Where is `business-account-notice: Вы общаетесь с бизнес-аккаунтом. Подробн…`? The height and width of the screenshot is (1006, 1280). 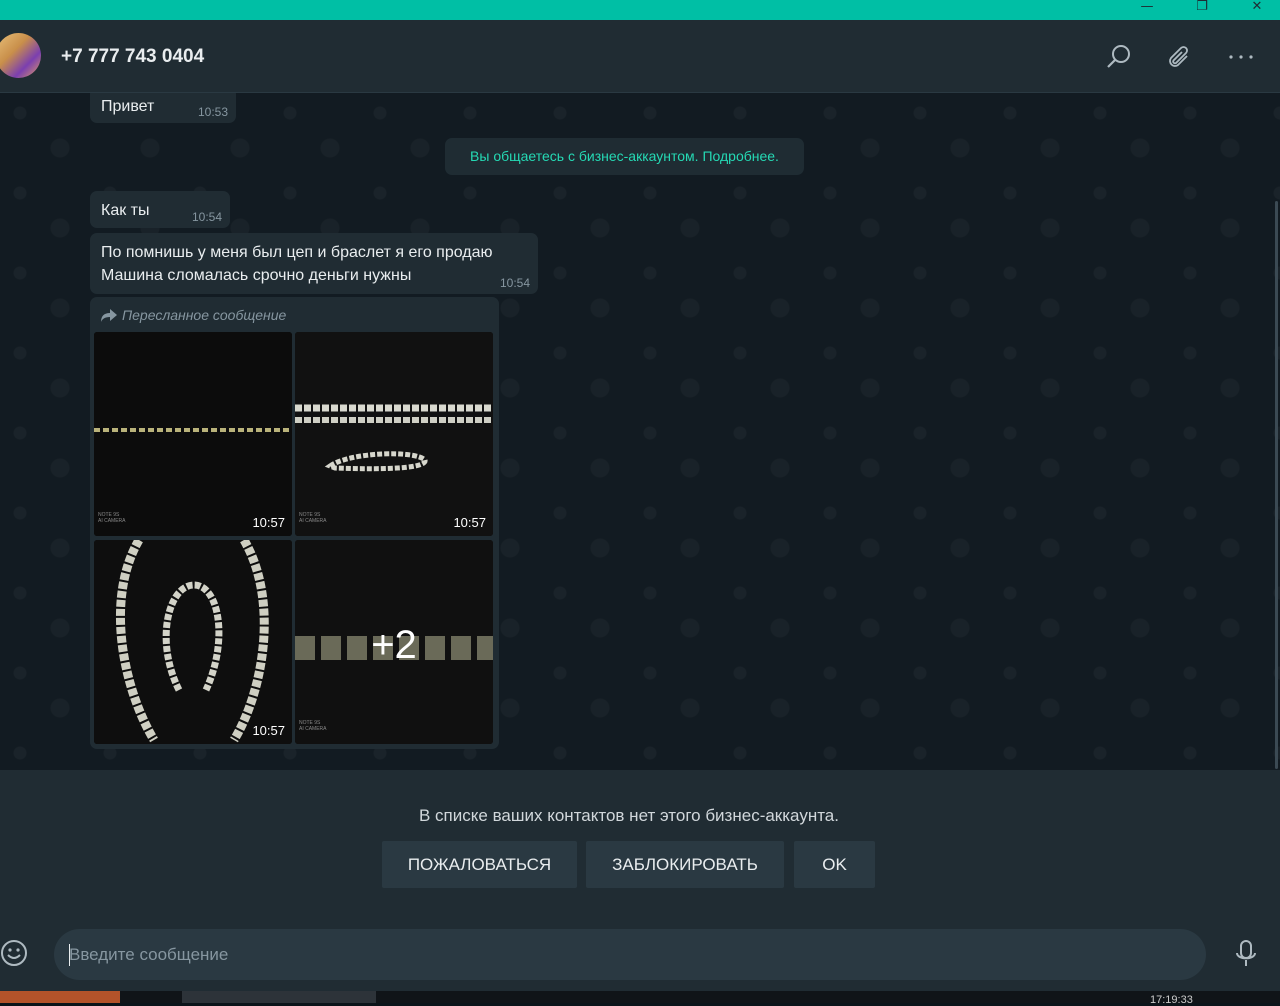 business-account-notice: Вы общаетесь с бизнес-аккаунтом. Подробн… is located at coordinates (624, 156).